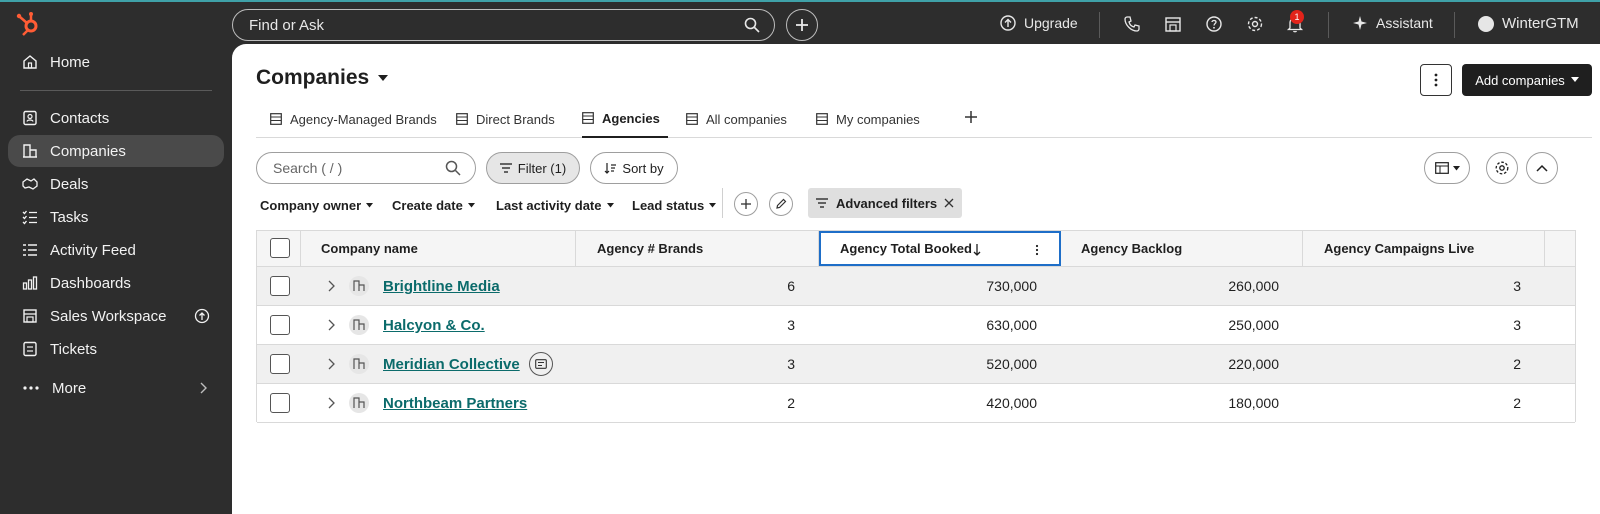 Image resolution: width=1600 pixels, height=514 pixels. What do you see at coordinates (1424, 248) in the screenshot?
I see `column-header-agency-campaigns-live: Agency Campaigns Live` at bounding box center [1424, 248].